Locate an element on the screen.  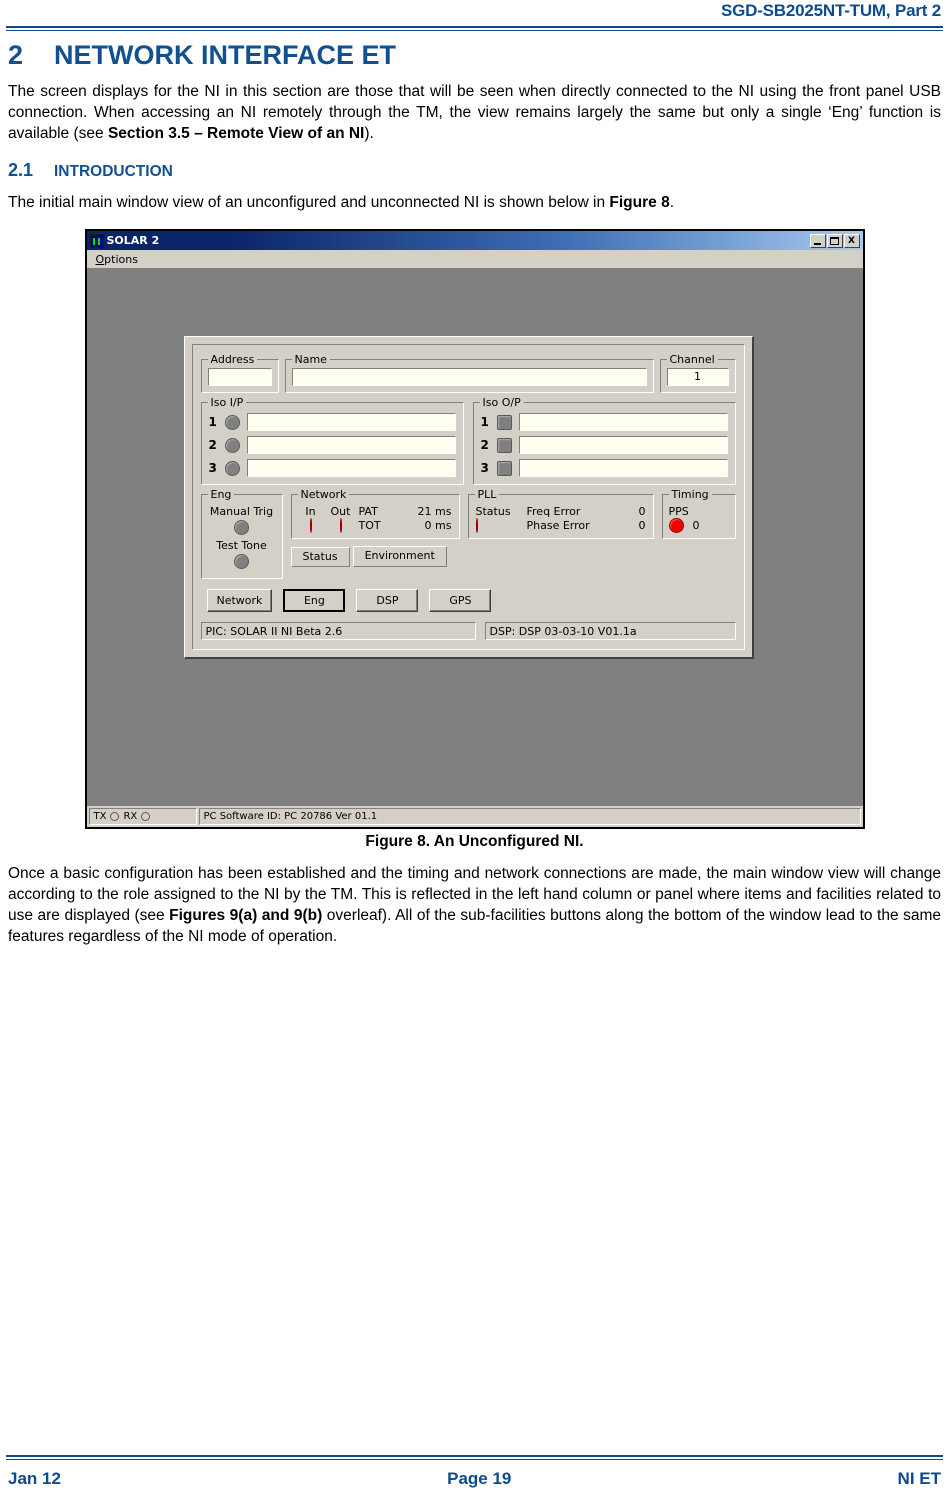
figures-9-reference: Figures 9(a) and 9(b) is located at coordinates (246, 915).